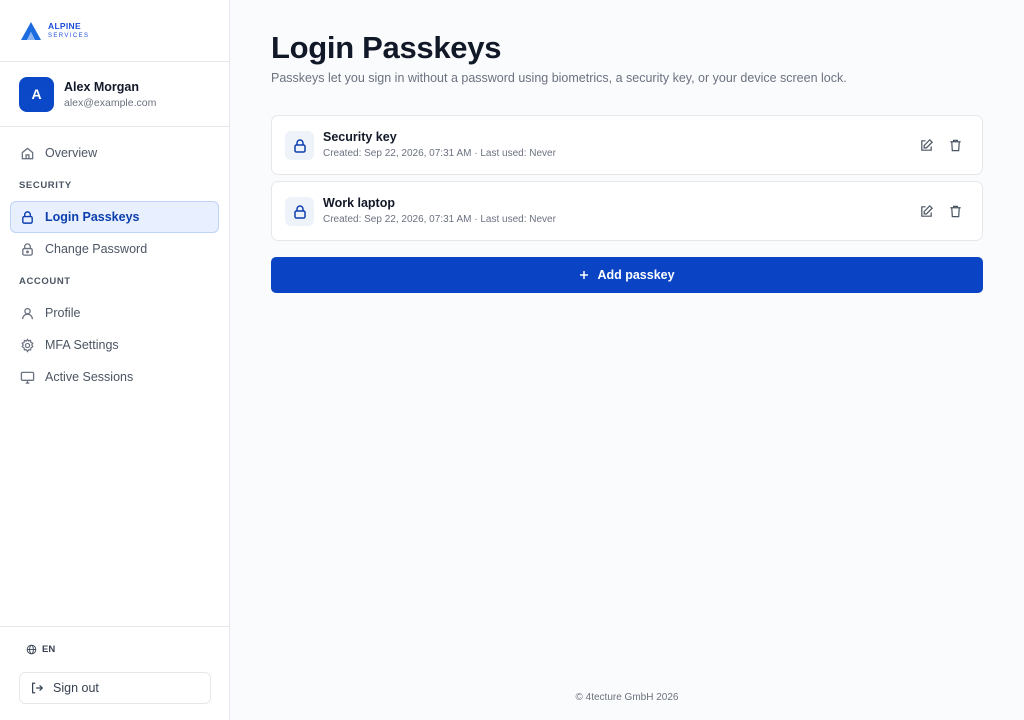 This screenshot has height=720, width=1024. I want to click on brand-sub: SERVICES, so click(69, 35).